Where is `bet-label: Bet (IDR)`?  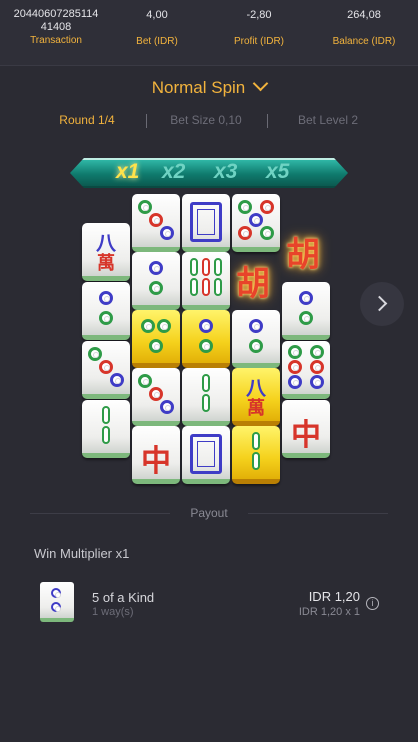 bet-label: Bet (IDR) is located at coordinates (157, 41).